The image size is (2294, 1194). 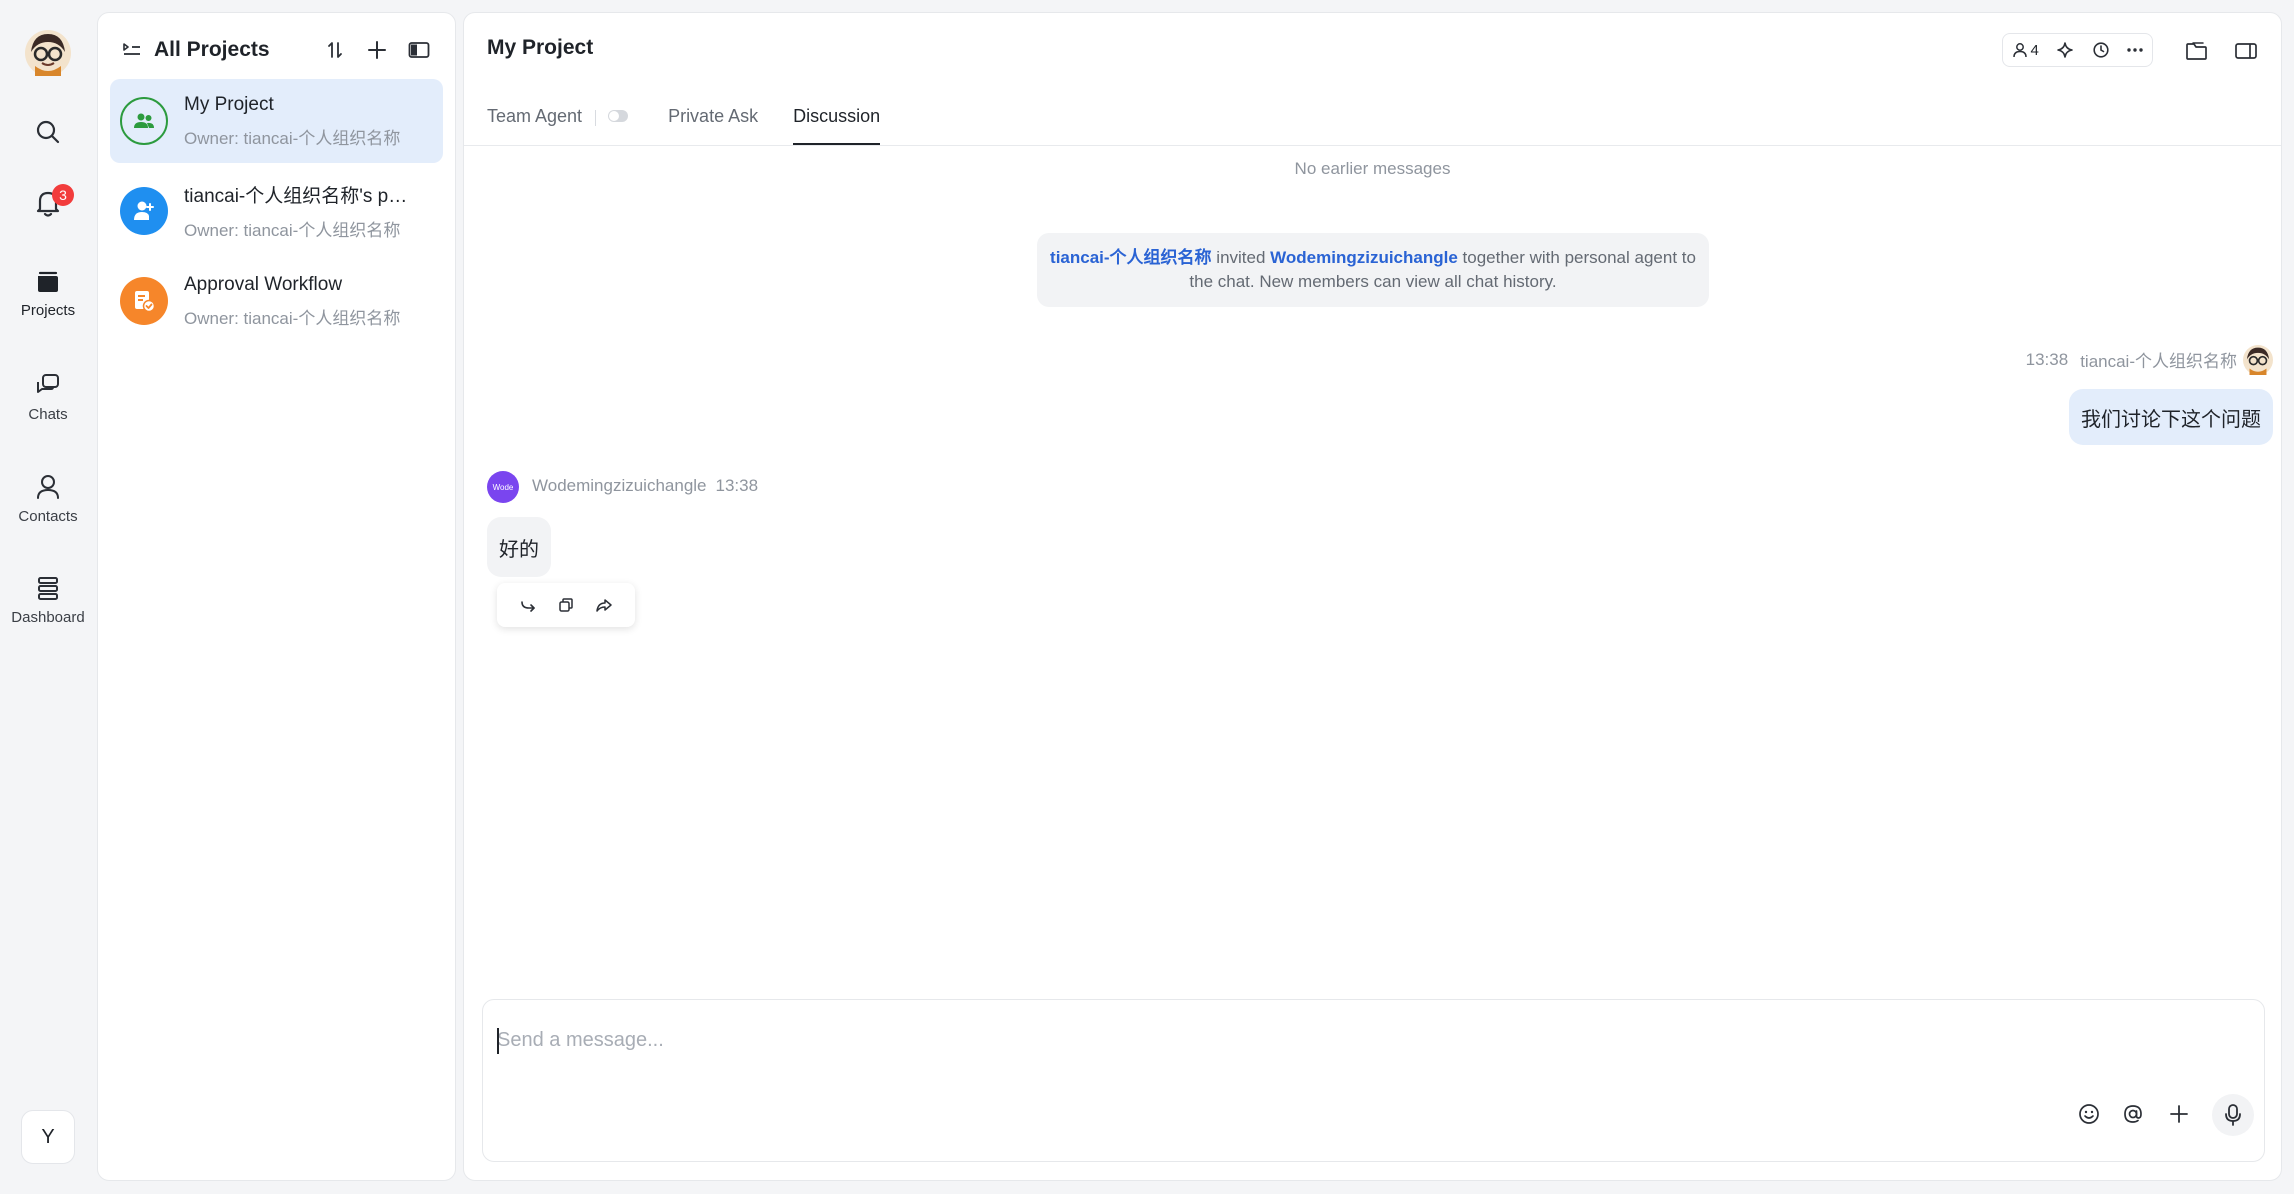 I want to click on at-icon, so click(x=2133, y=1114).